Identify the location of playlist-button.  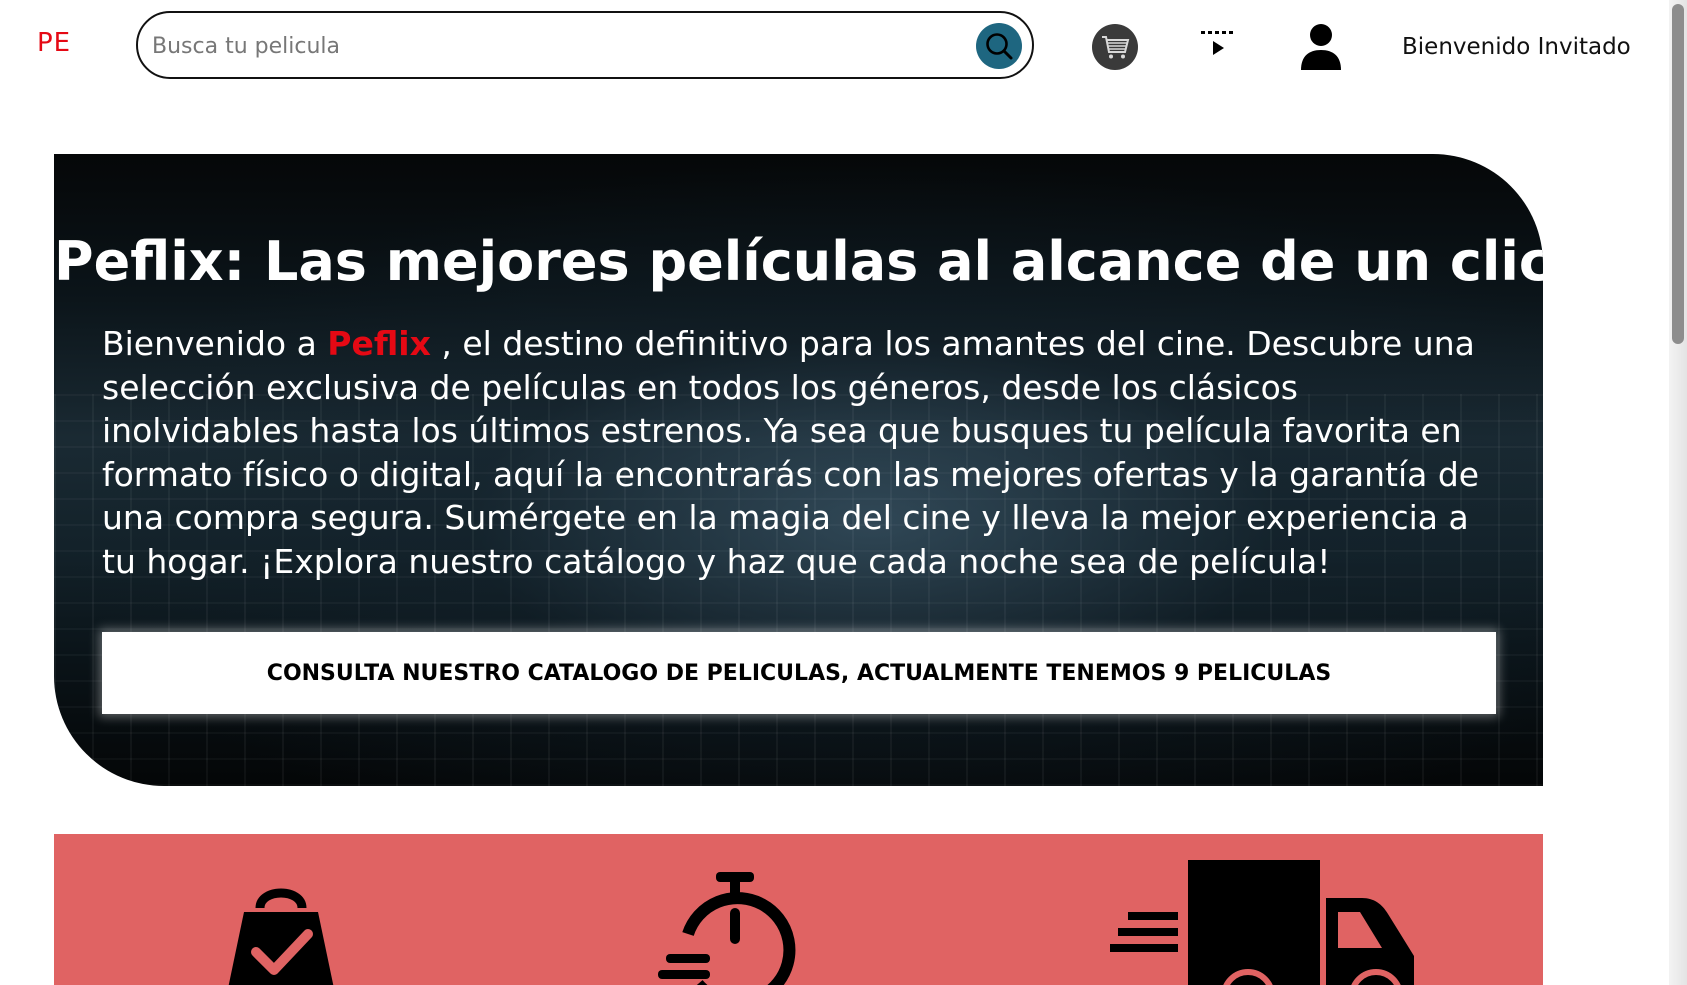
(1219, 44).